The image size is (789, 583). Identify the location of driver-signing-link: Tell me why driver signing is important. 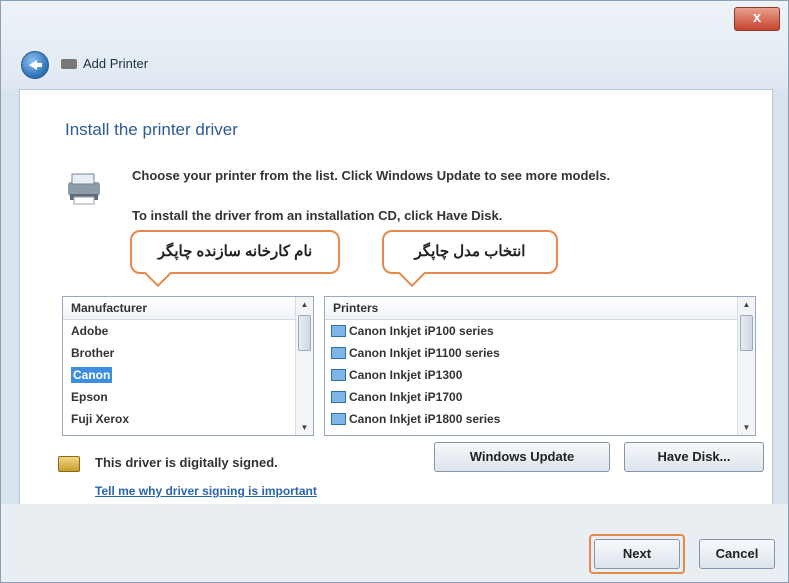
(206, 491).